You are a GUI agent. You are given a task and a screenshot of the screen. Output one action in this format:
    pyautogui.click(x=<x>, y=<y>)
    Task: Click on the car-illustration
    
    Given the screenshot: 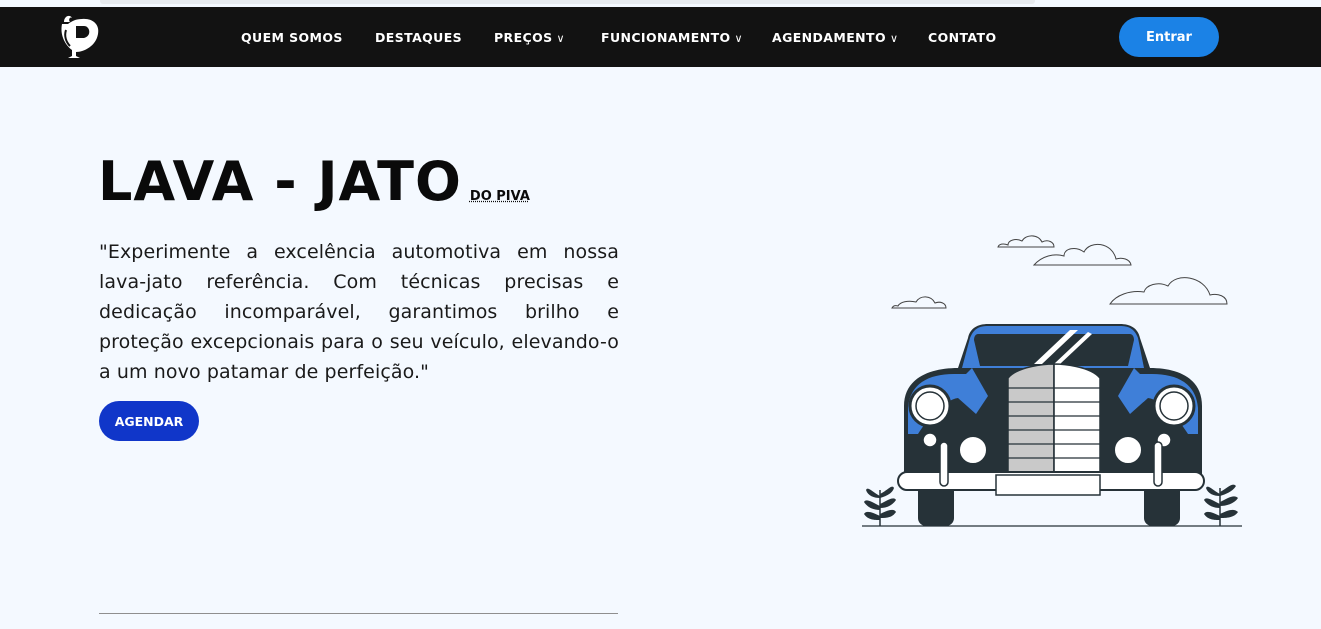 What is the action you would take?
    pyautogui.click(x=1052, y=381)
    